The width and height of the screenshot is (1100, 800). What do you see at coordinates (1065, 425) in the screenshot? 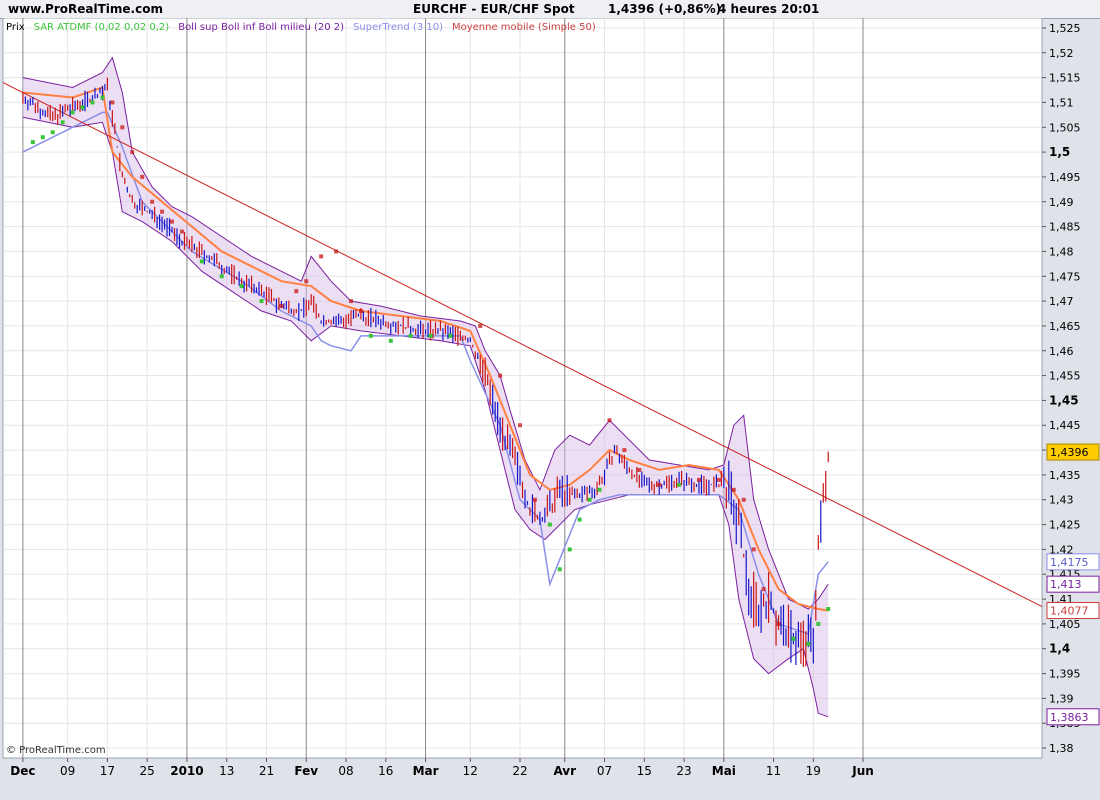
I see `y-tick-label: 1,445` at bounding box center [1065, 425].